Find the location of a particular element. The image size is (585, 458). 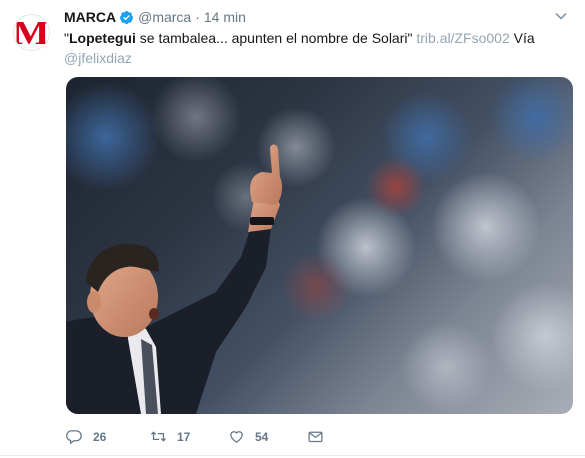

retweet-count: 17 is located at coordinates (184, 436).